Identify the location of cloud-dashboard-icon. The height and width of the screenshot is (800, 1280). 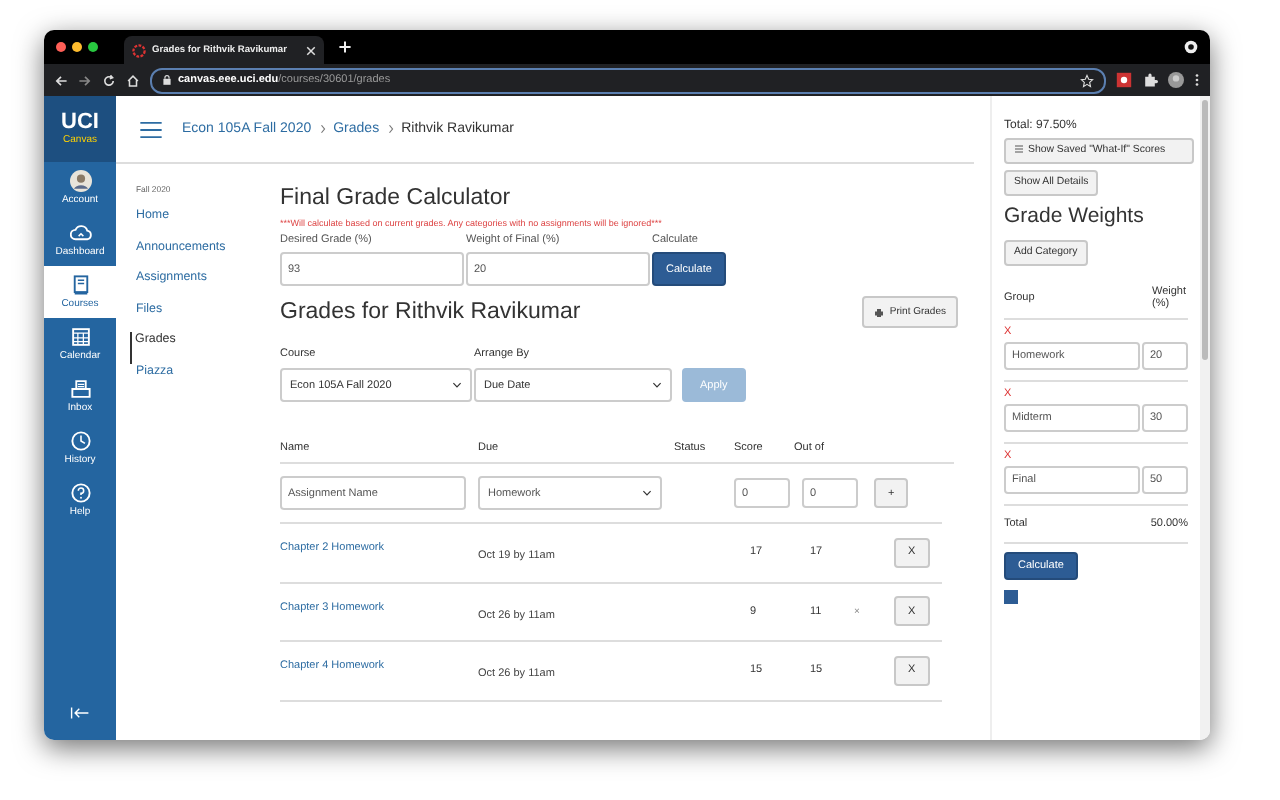
(80, 233).